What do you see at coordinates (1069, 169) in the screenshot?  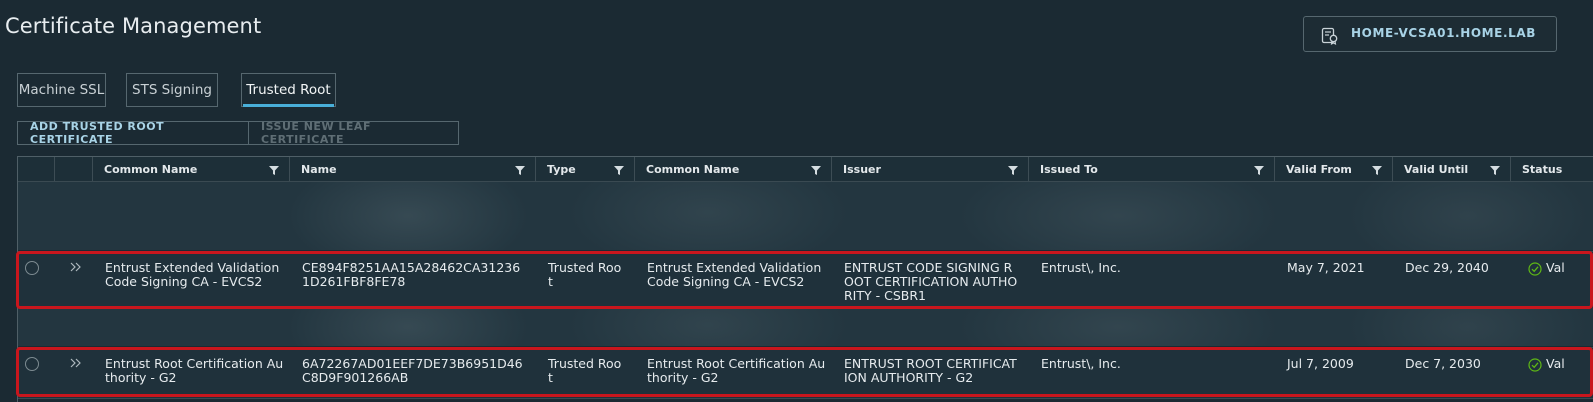 I see `column-label: Issued To` at bounding box center [1069, 169].